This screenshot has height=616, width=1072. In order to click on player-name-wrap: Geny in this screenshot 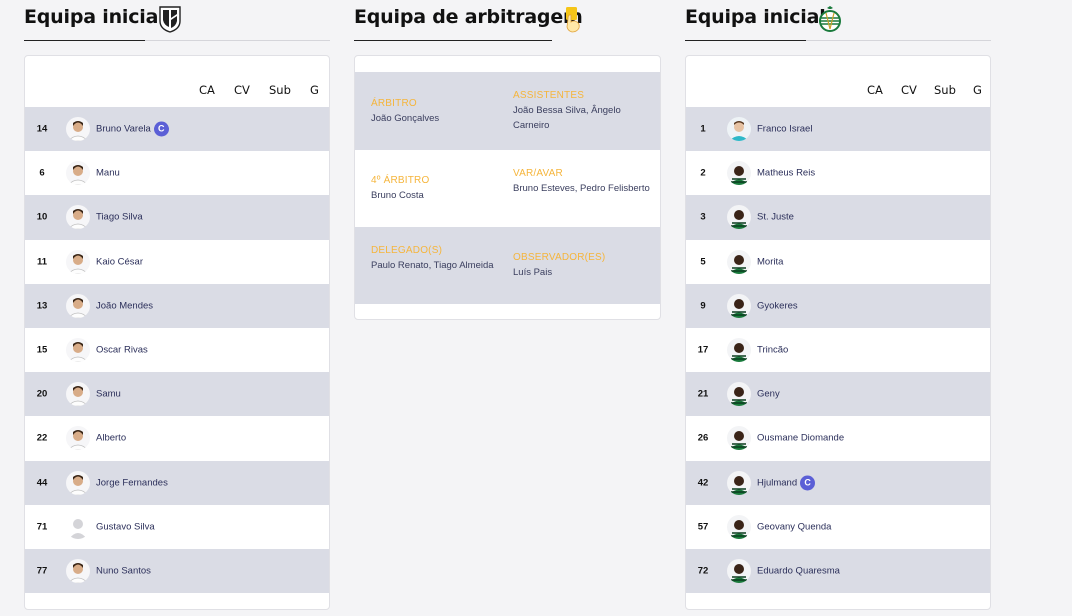, I will do `click(768, 394)`.